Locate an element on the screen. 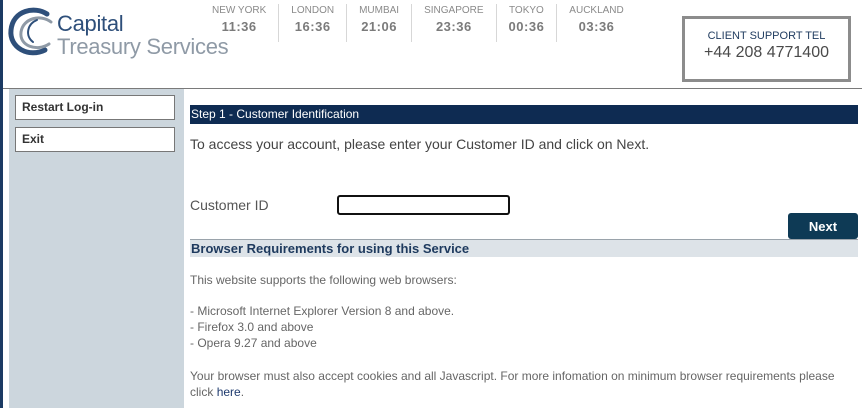  clock-singapore: SINGAPORE 23:36 is located at coordinates (453, 23).